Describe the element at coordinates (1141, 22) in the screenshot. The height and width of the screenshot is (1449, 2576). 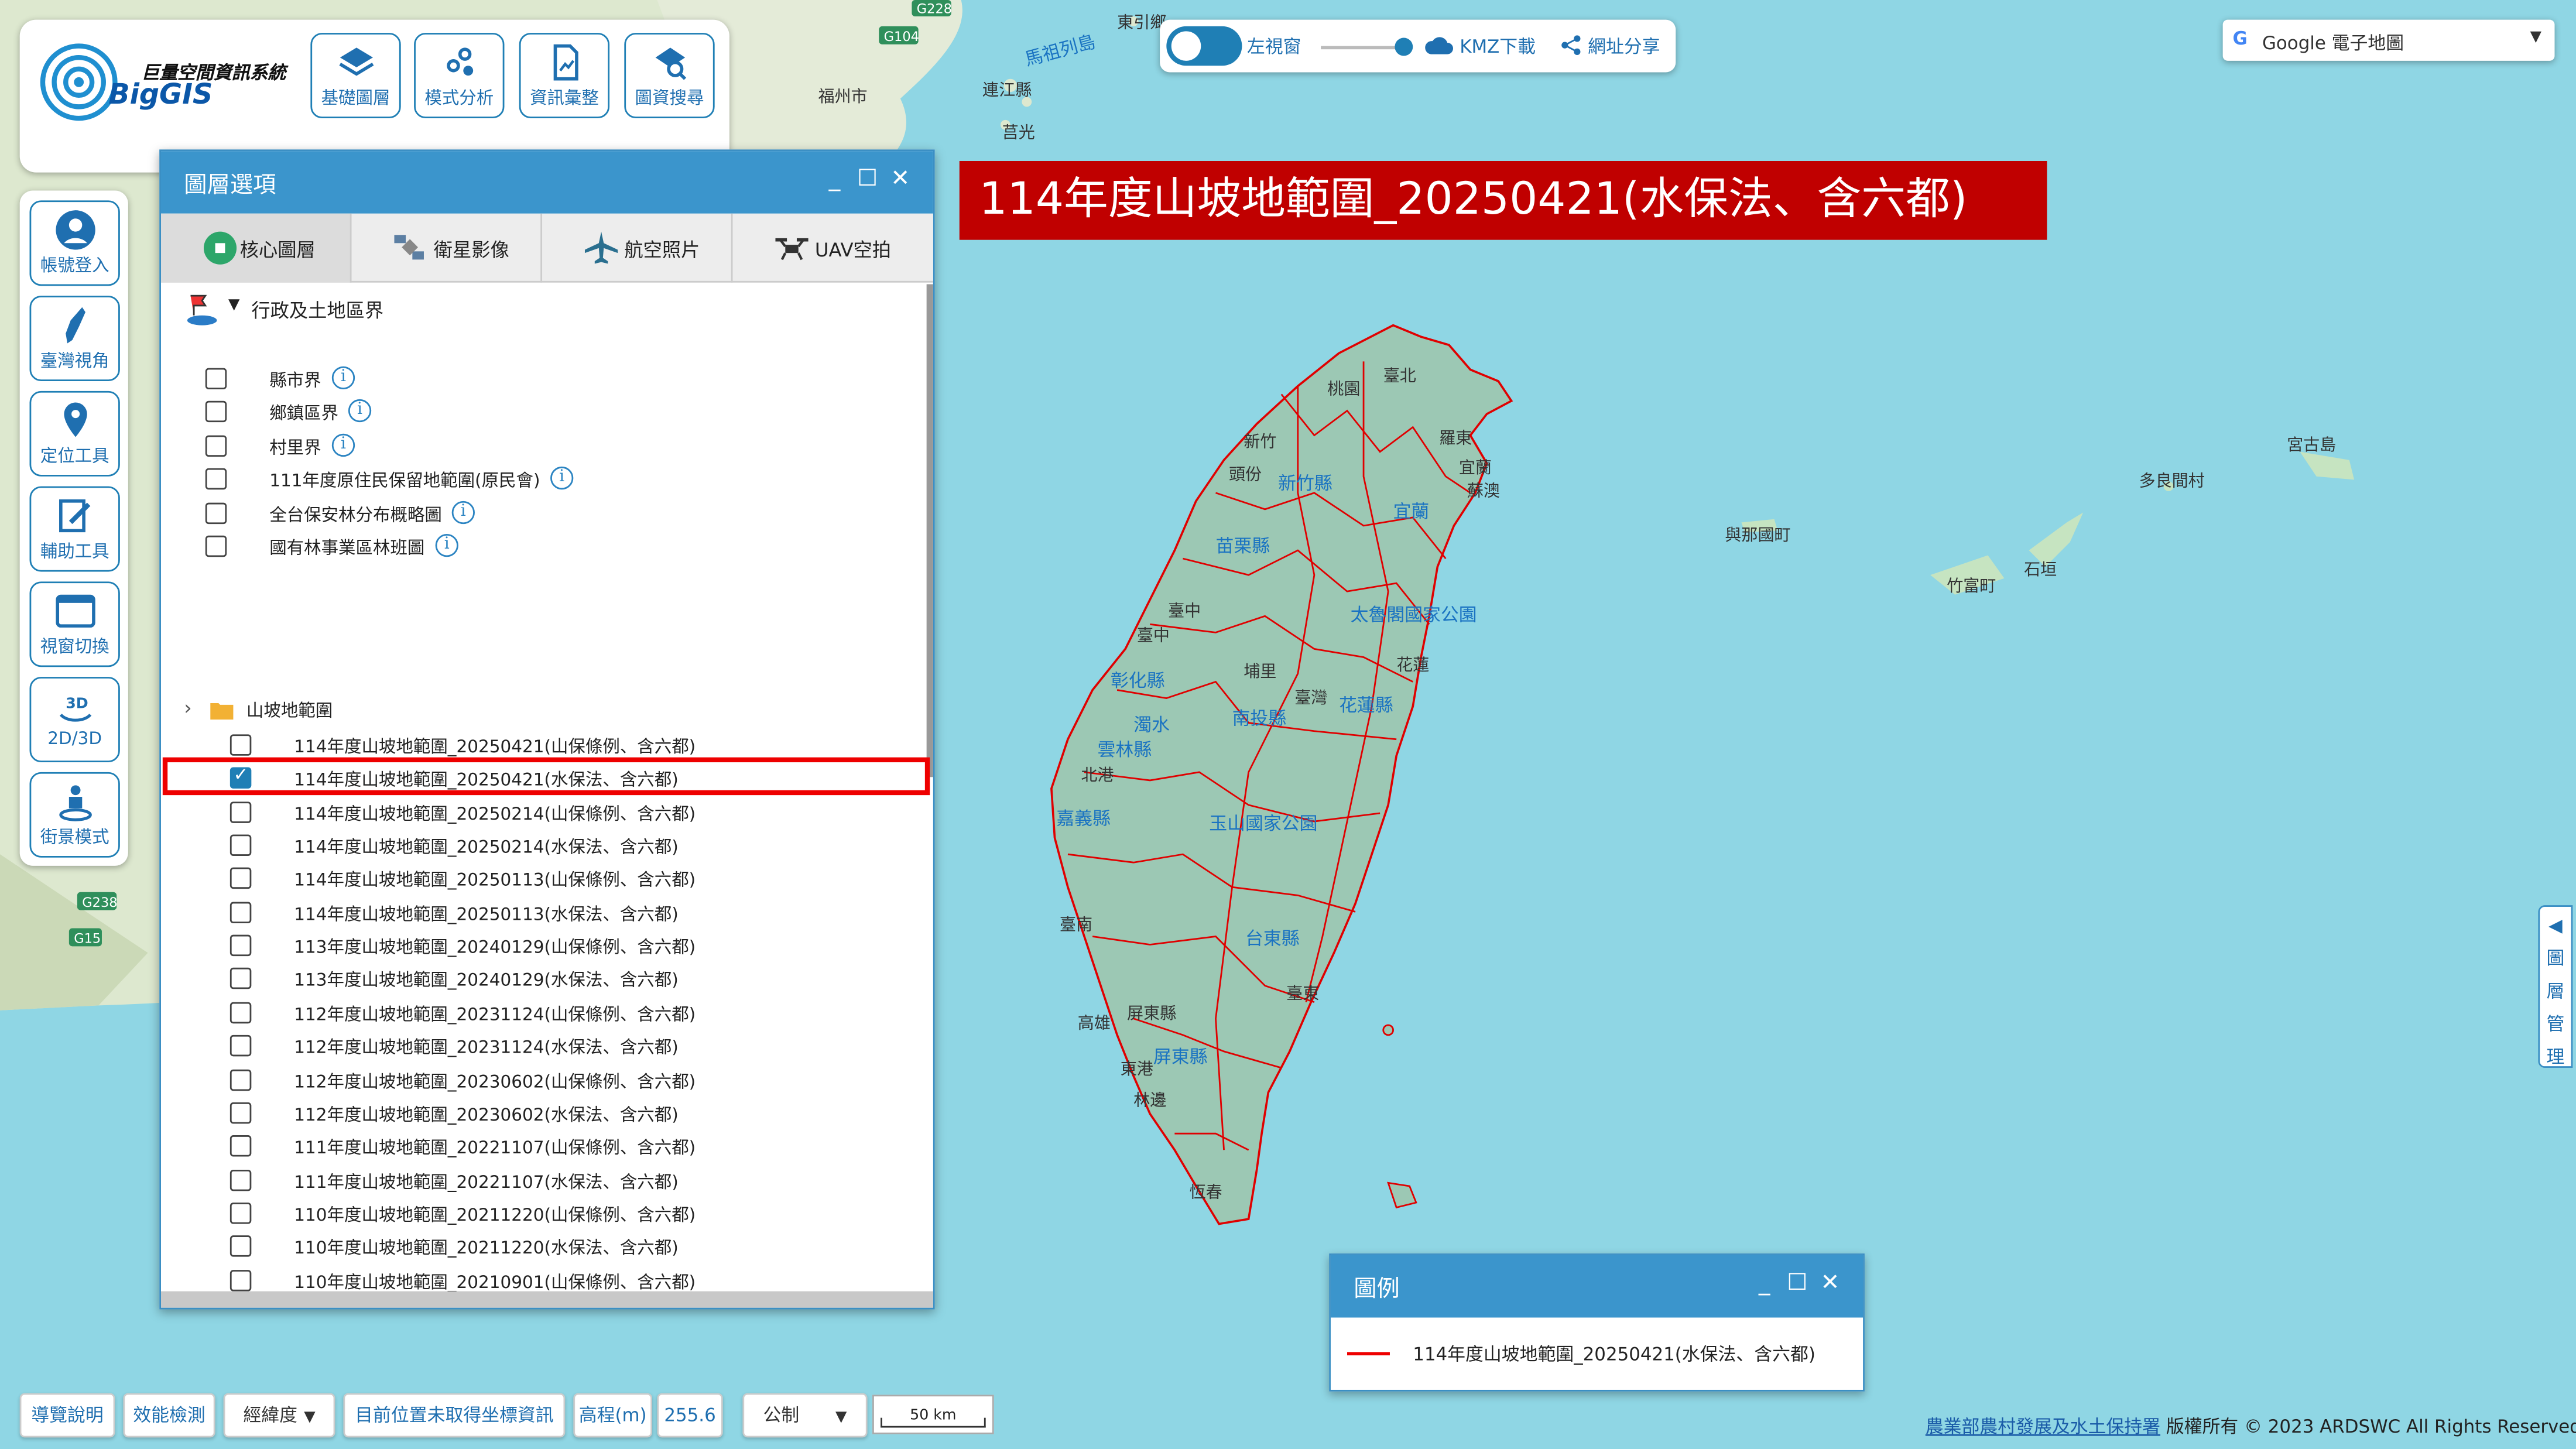
I see `svg-text: 東引鄉` at that location.